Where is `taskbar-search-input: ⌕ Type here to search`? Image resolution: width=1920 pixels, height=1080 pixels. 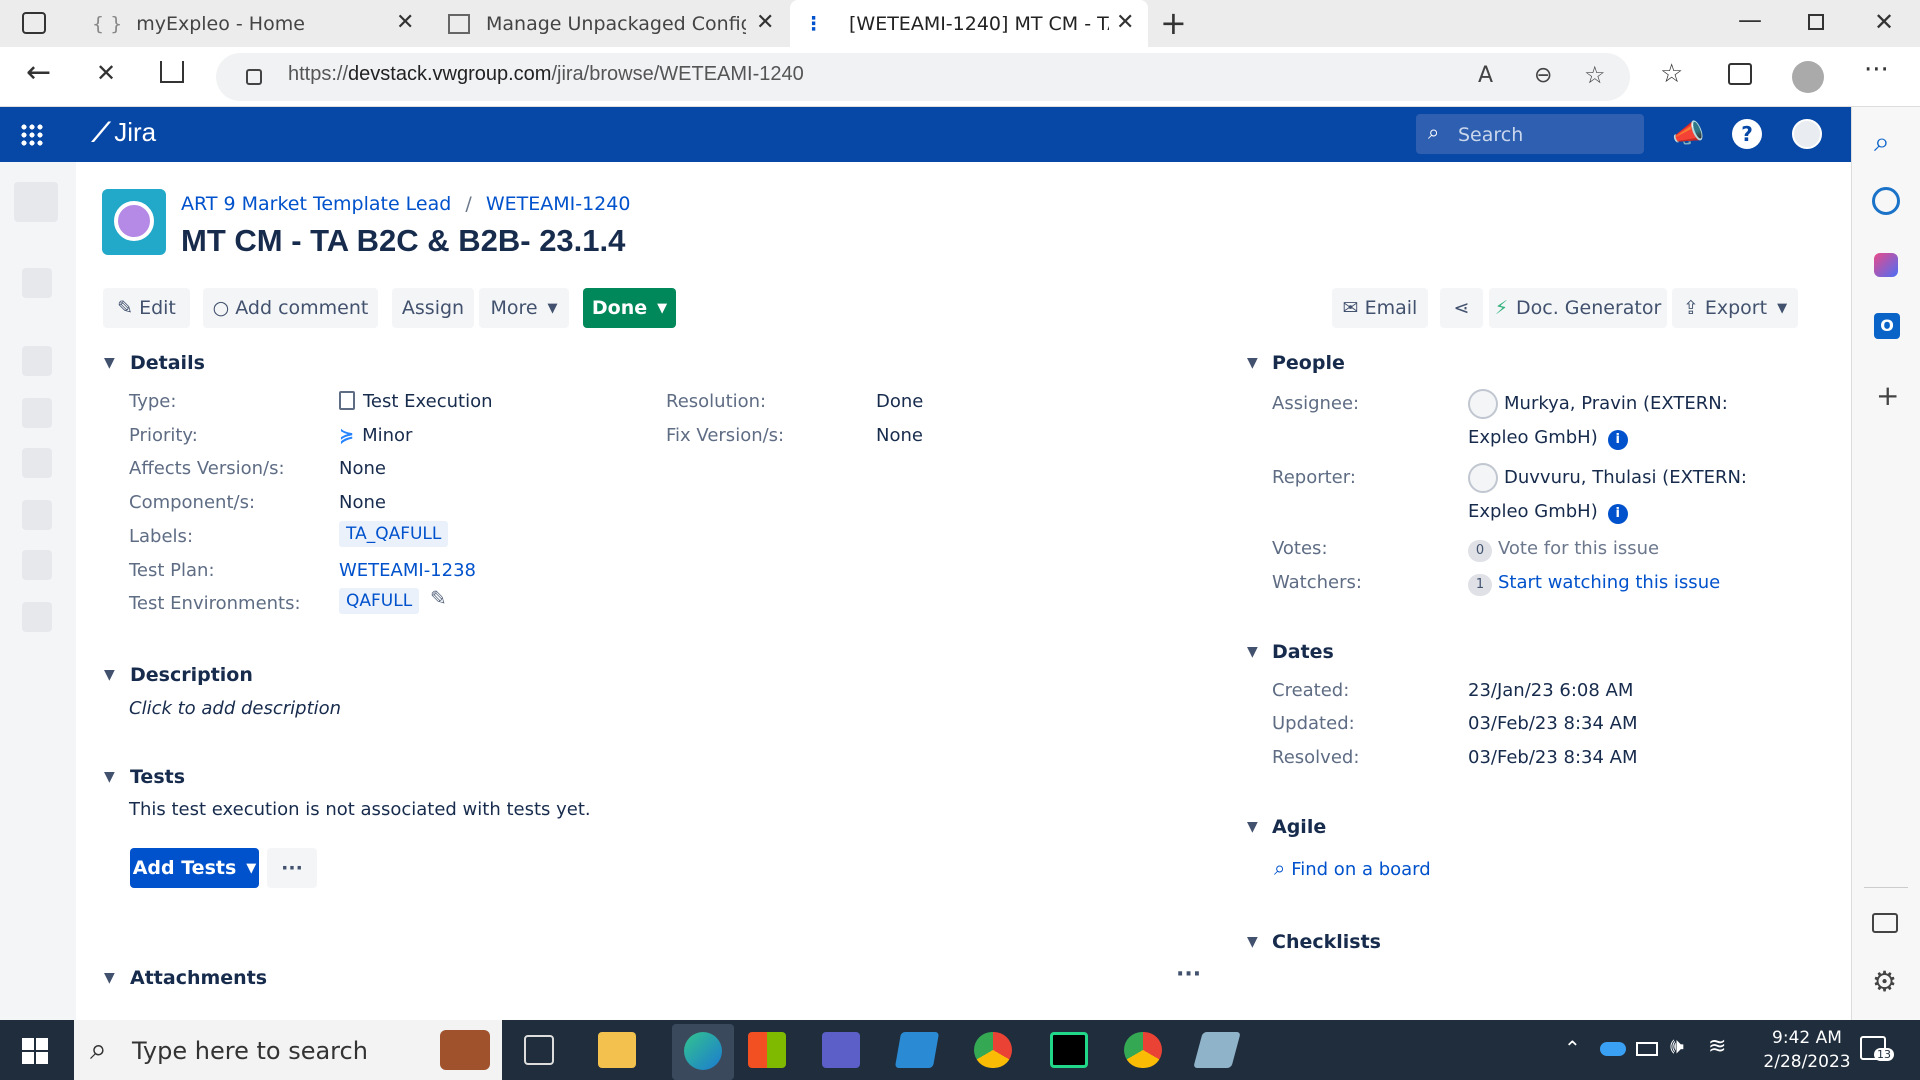 taskbar-search-input: ⌕ Type here to search is located at coordinates (288, 1050).